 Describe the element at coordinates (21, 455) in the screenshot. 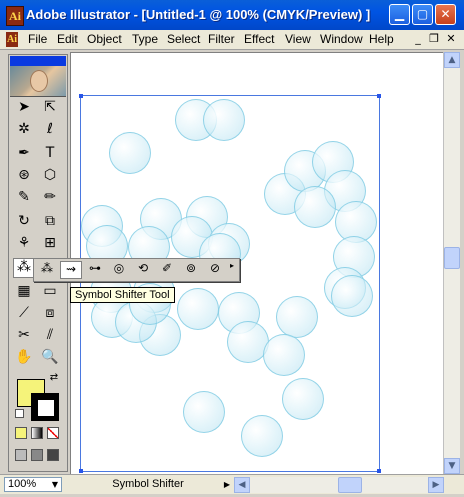

I see `screen-mode-standard` at that location.